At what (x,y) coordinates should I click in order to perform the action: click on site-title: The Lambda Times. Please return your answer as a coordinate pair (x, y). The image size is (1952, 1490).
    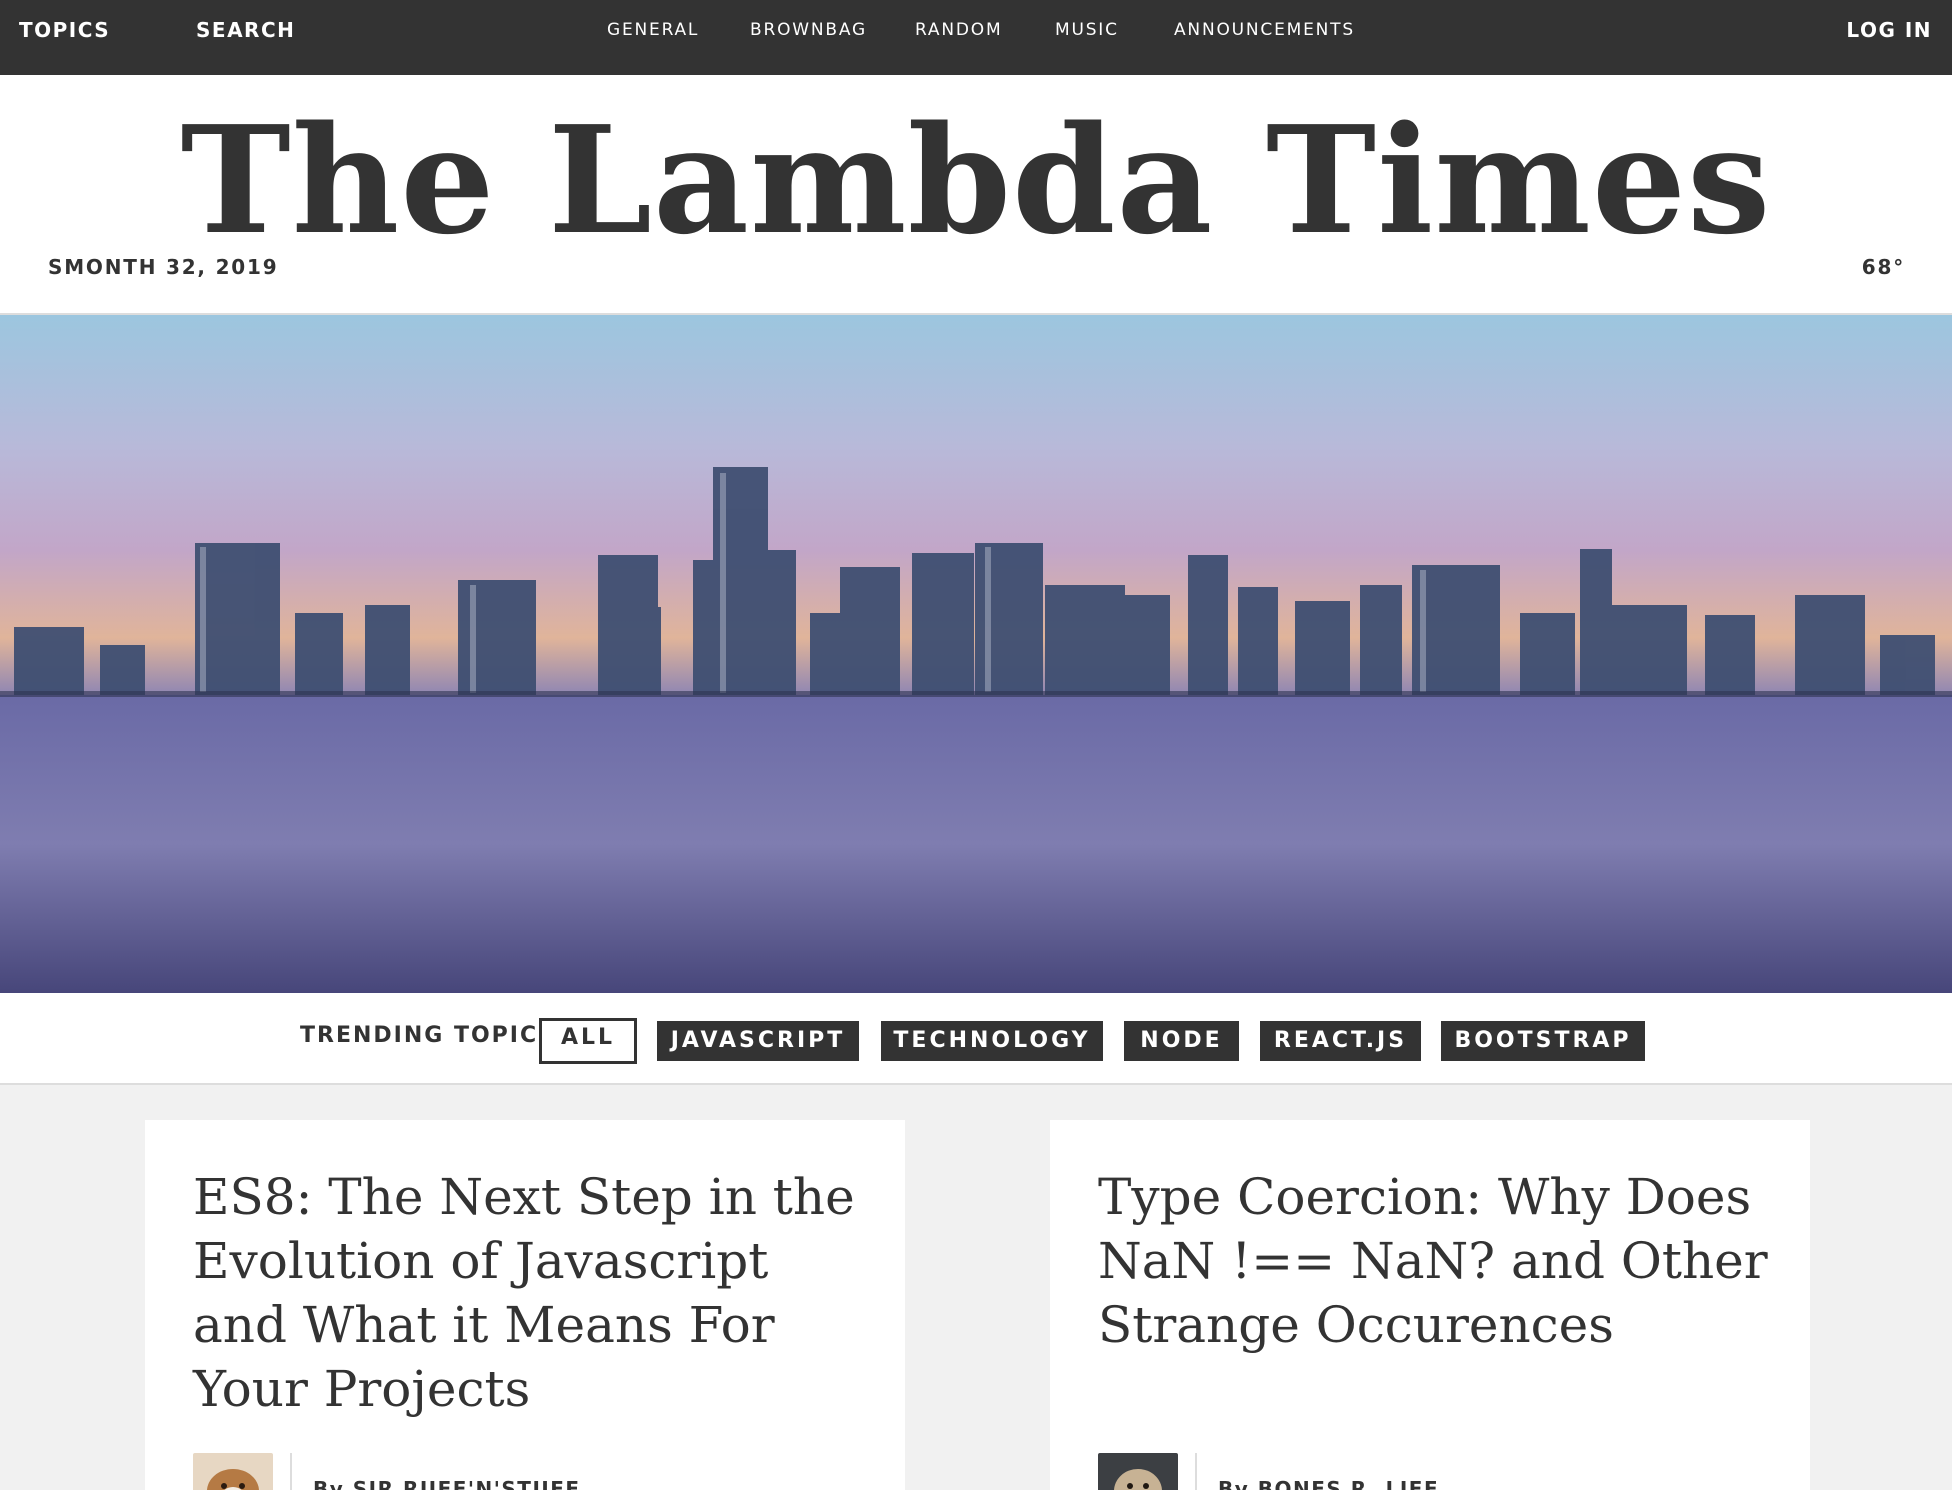
    Looking at the image, I should click on (976, 180).